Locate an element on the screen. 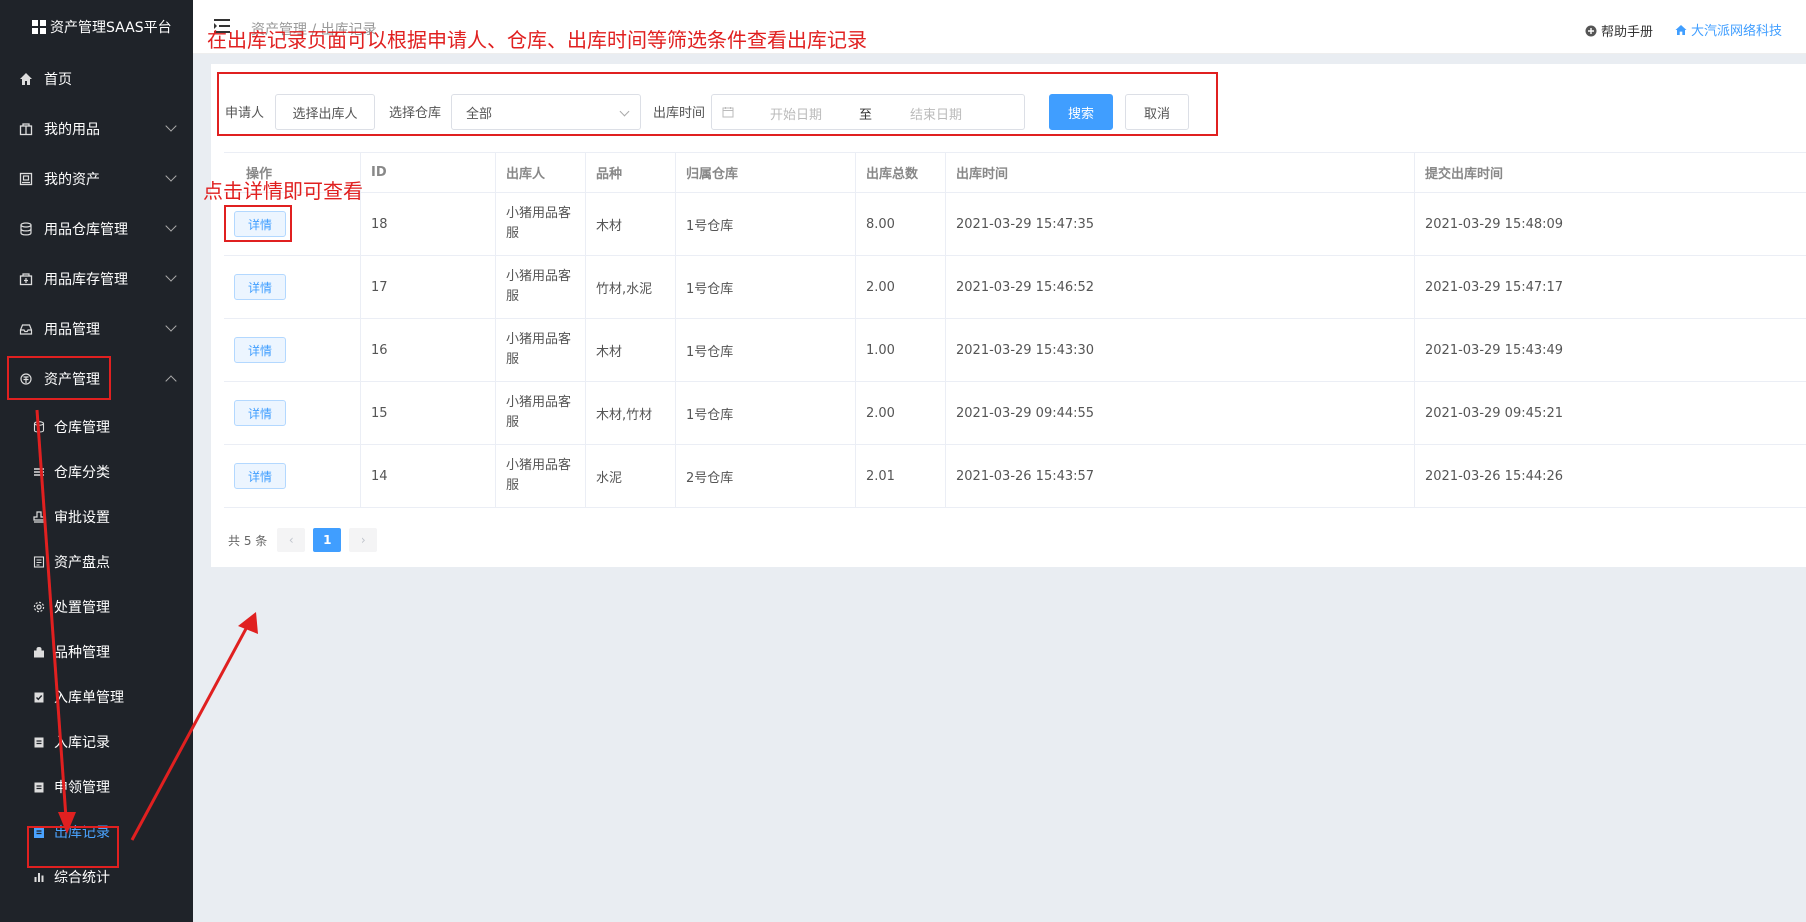 The width and height of the screenshot is (1806, 922). arrow-line-down is located at coordinates (51, 614).